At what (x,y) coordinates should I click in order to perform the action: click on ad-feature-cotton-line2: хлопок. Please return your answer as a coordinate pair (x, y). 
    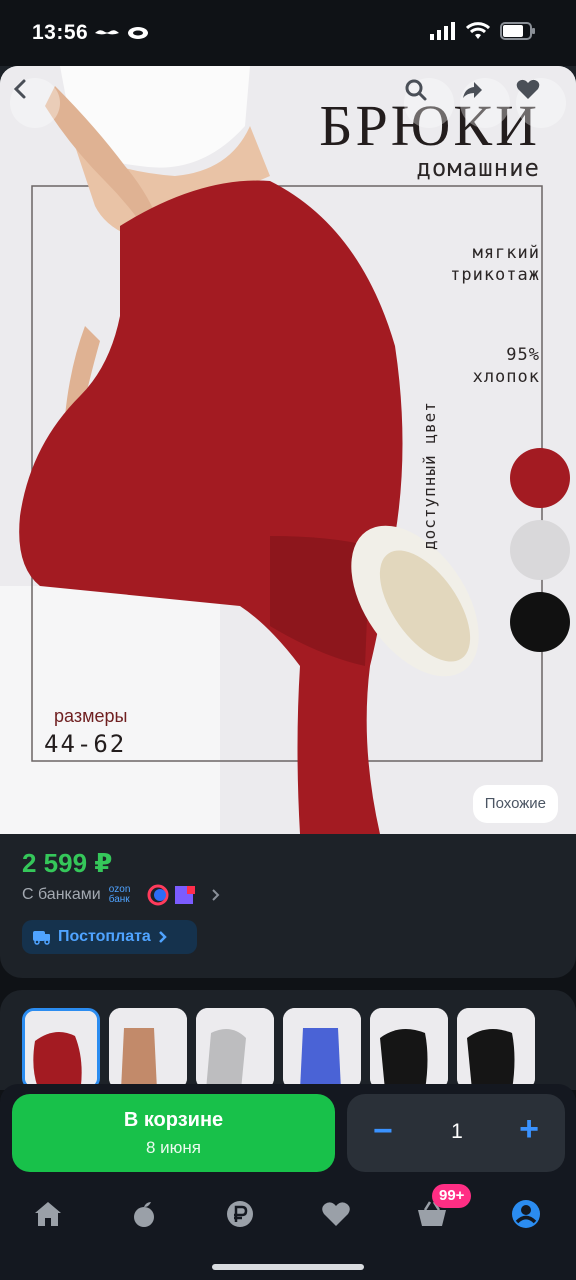
    Looking at the image, I should click on (506, 377).